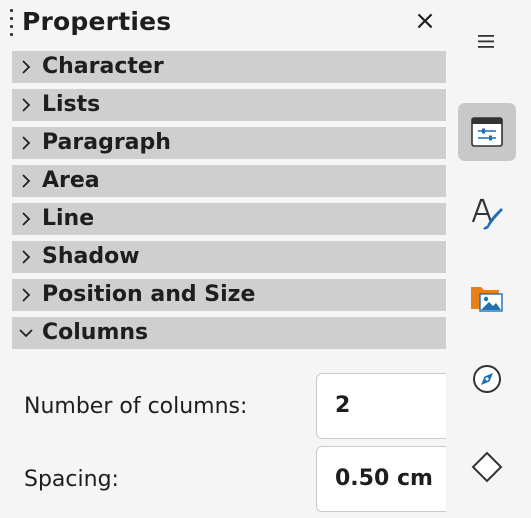  Describe the element at coordinates (425, 21) in the screenshot. I see `close-button: ×` at that location.